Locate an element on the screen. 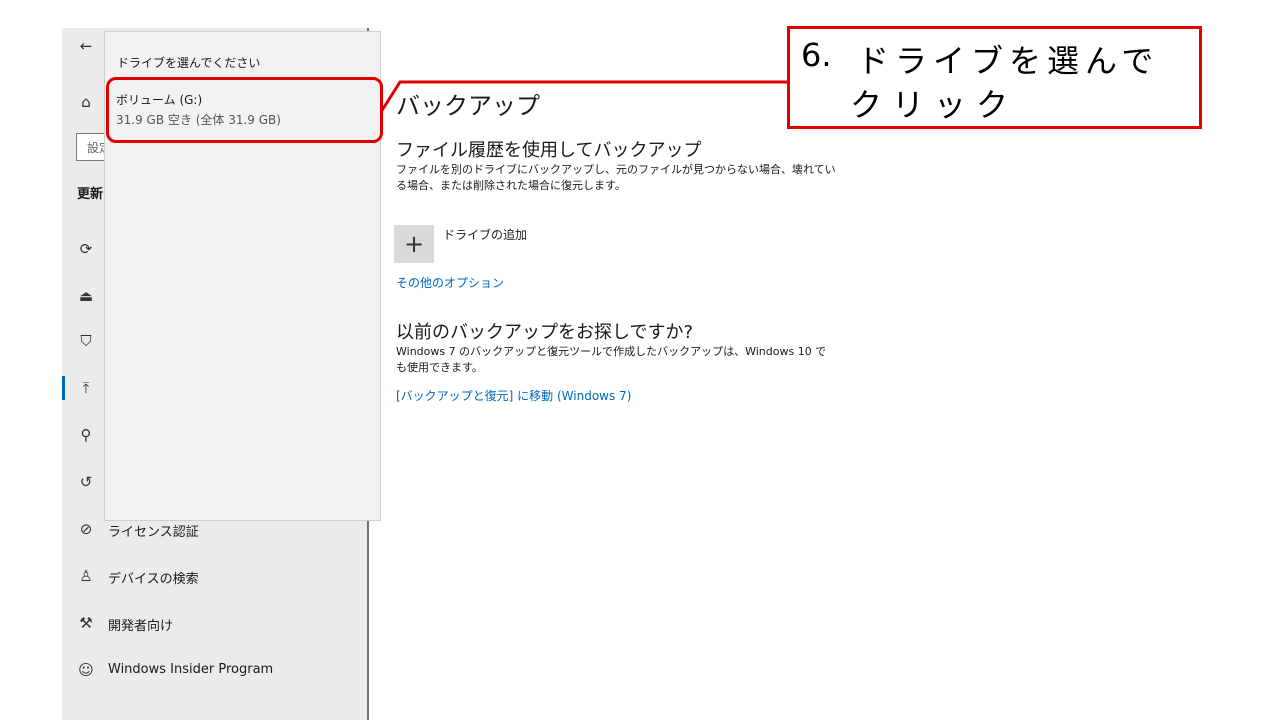 The image size is (1280, 720). callout-line-1: ドライブを選んで is located at coordinates (1008, 61).